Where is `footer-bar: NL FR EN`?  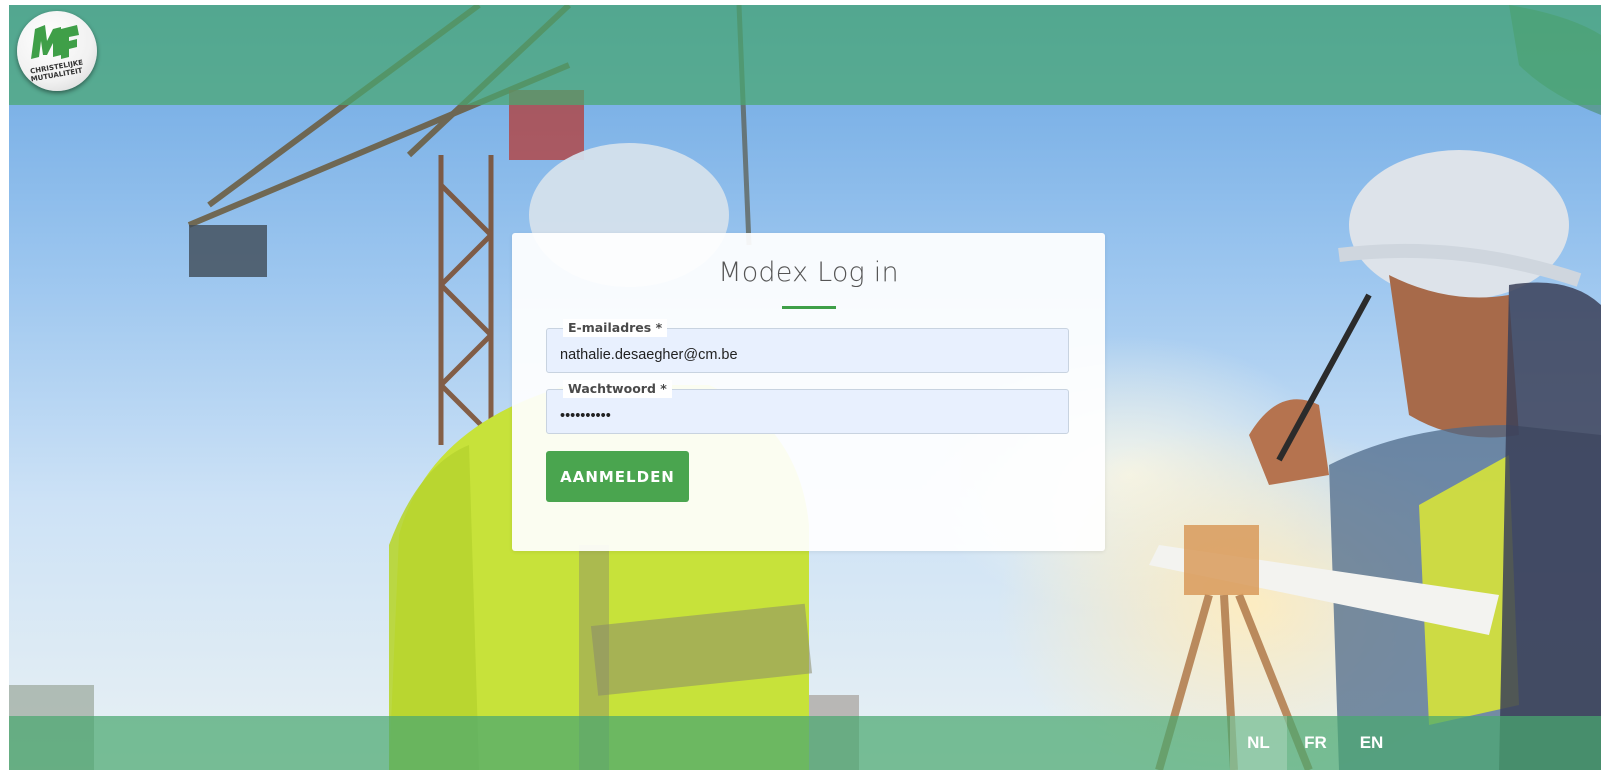
footer-bar: NL FR EN is located at coordinates (805, 743).